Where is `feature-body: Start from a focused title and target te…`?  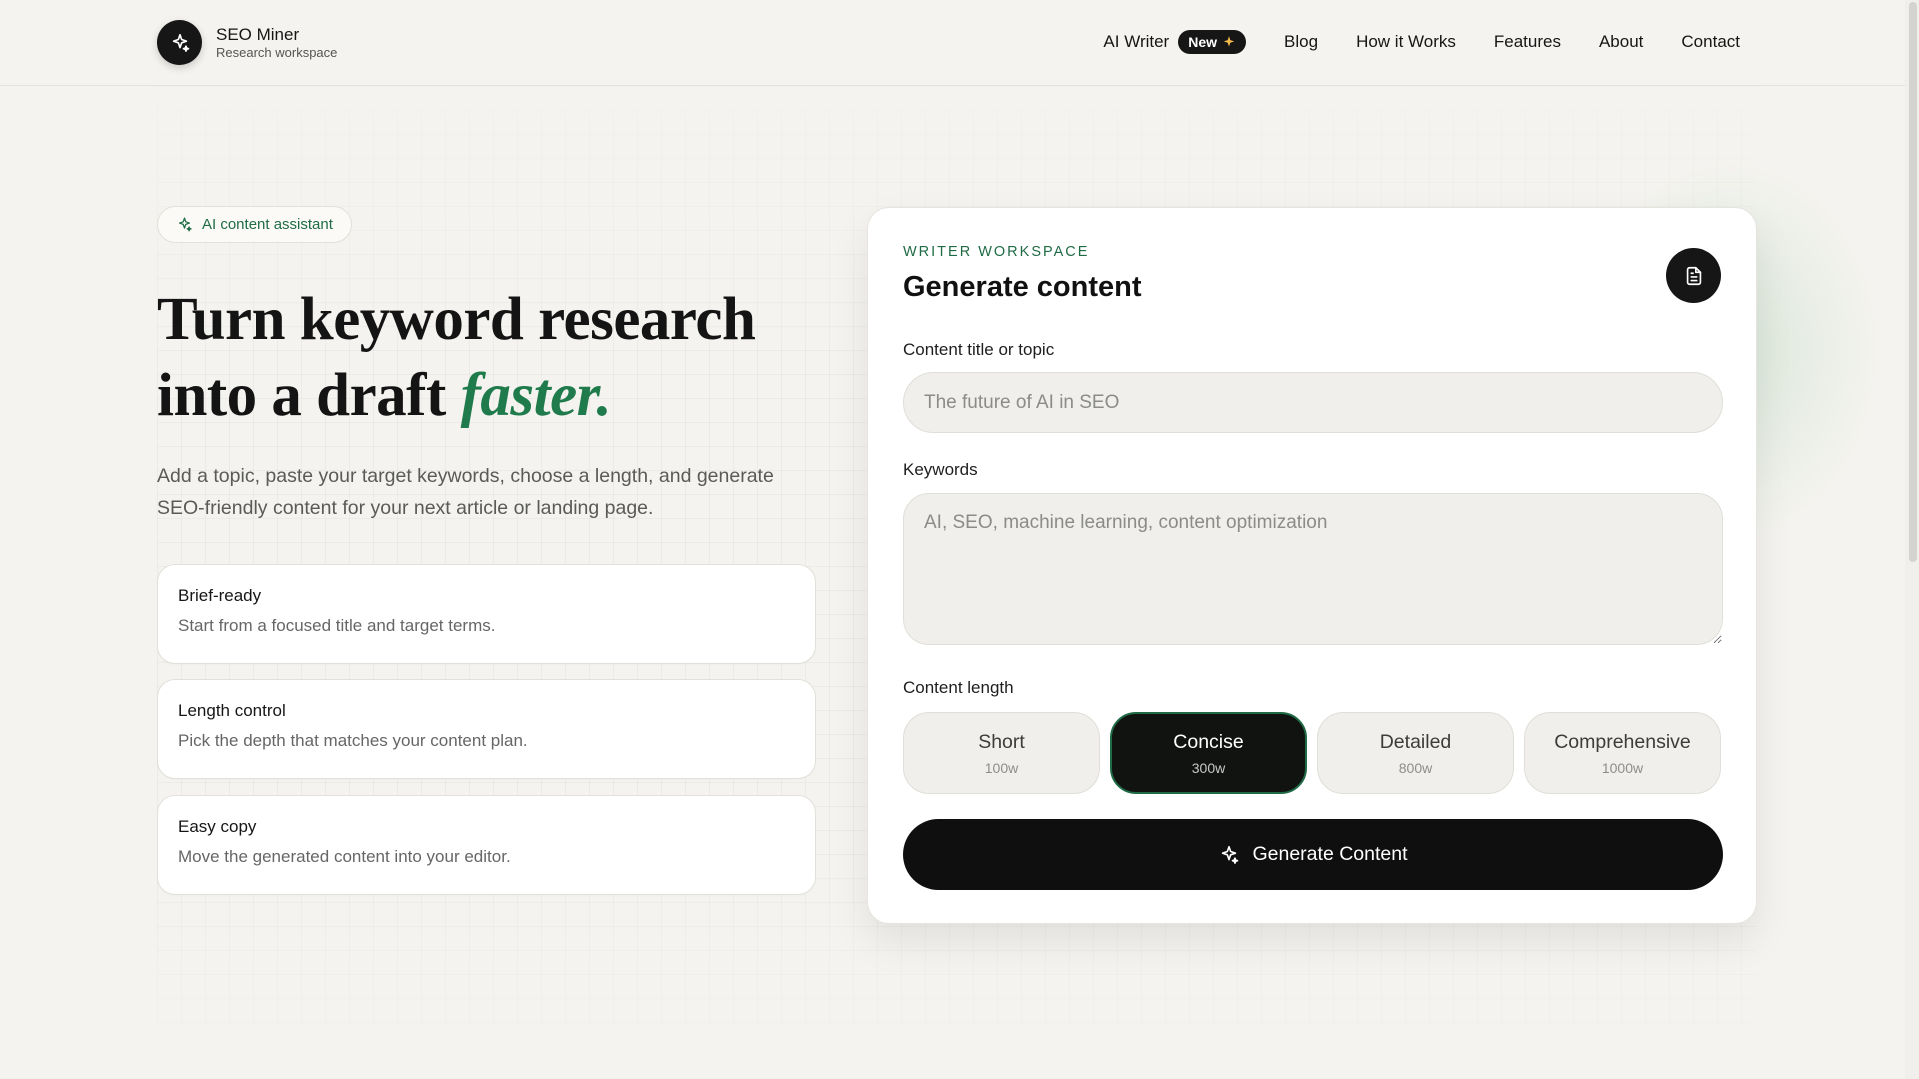 feature-body: Start from a focused title and target te… is located at coordinates (337, 625).